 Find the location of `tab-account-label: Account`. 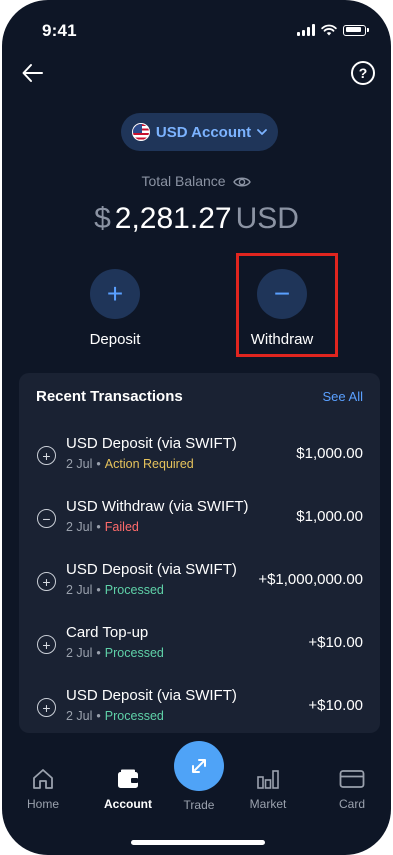

tab-account-label: Account is located at coordinates (128, 804).